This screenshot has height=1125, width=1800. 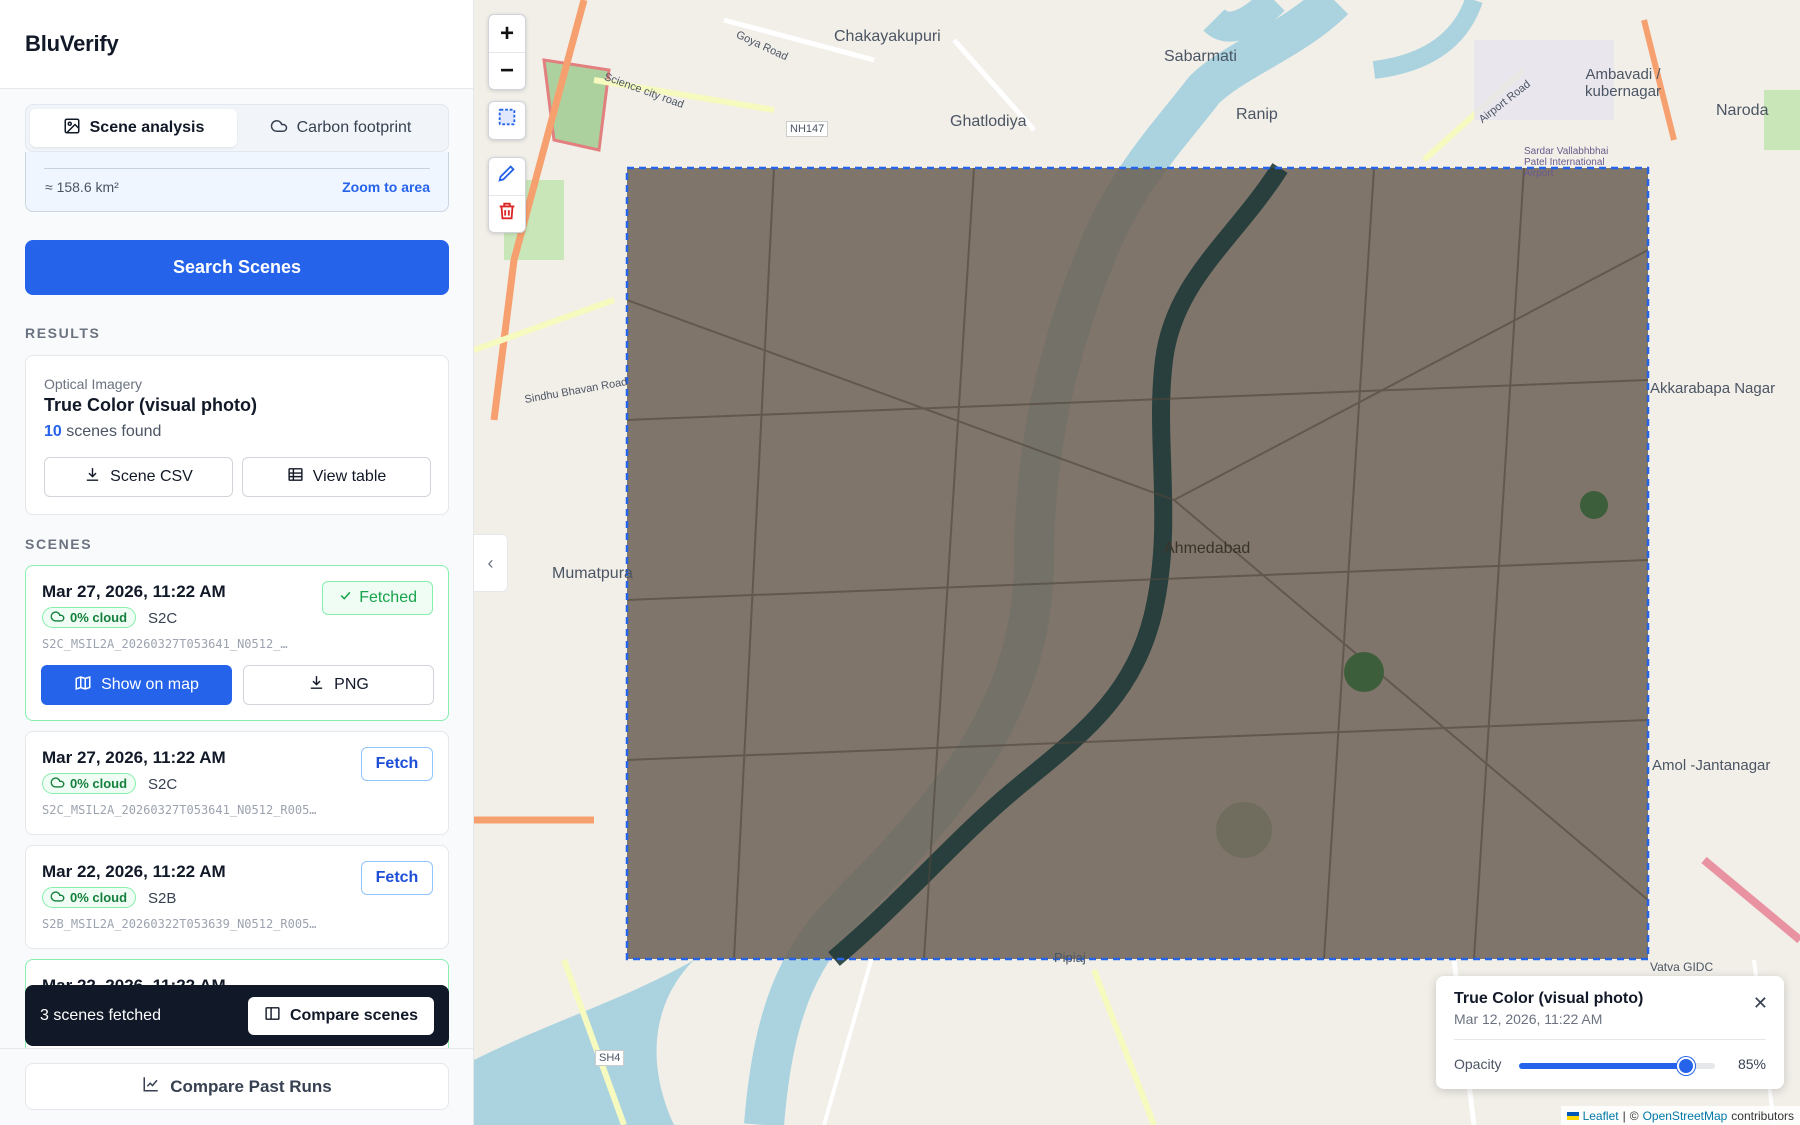 What do you see at coordinates (1602, 1066) in the screenshot?
I see `opacity-slider-fill` at bounding box center [1602, 1066].